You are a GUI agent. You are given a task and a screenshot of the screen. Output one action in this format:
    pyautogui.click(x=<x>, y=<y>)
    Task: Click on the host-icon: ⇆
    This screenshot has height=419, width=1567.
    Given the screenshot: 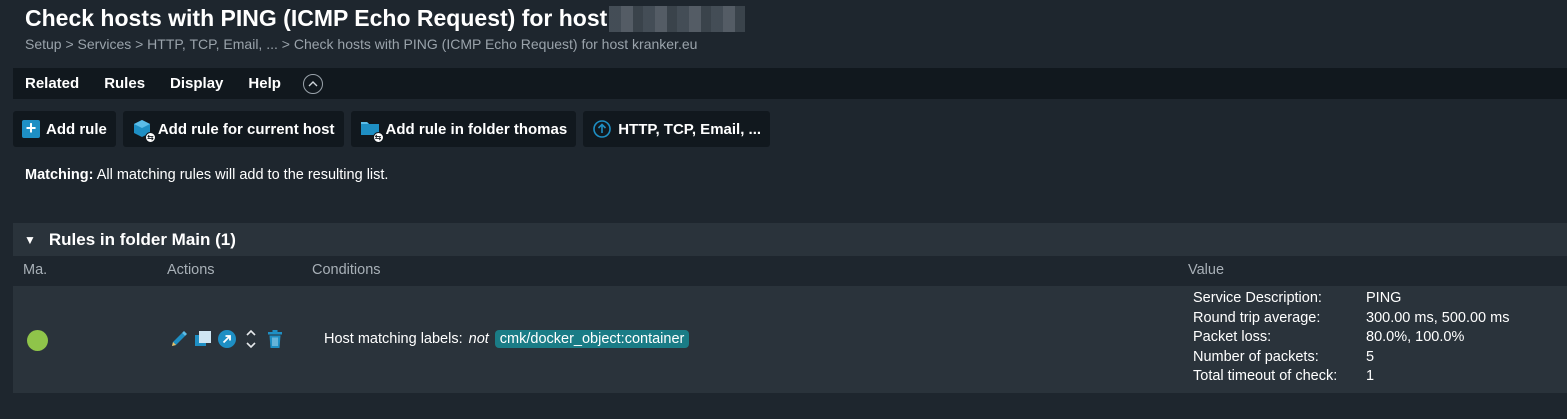 What is the action you would take?
    pyautogui.click(x=144, y=131)
    